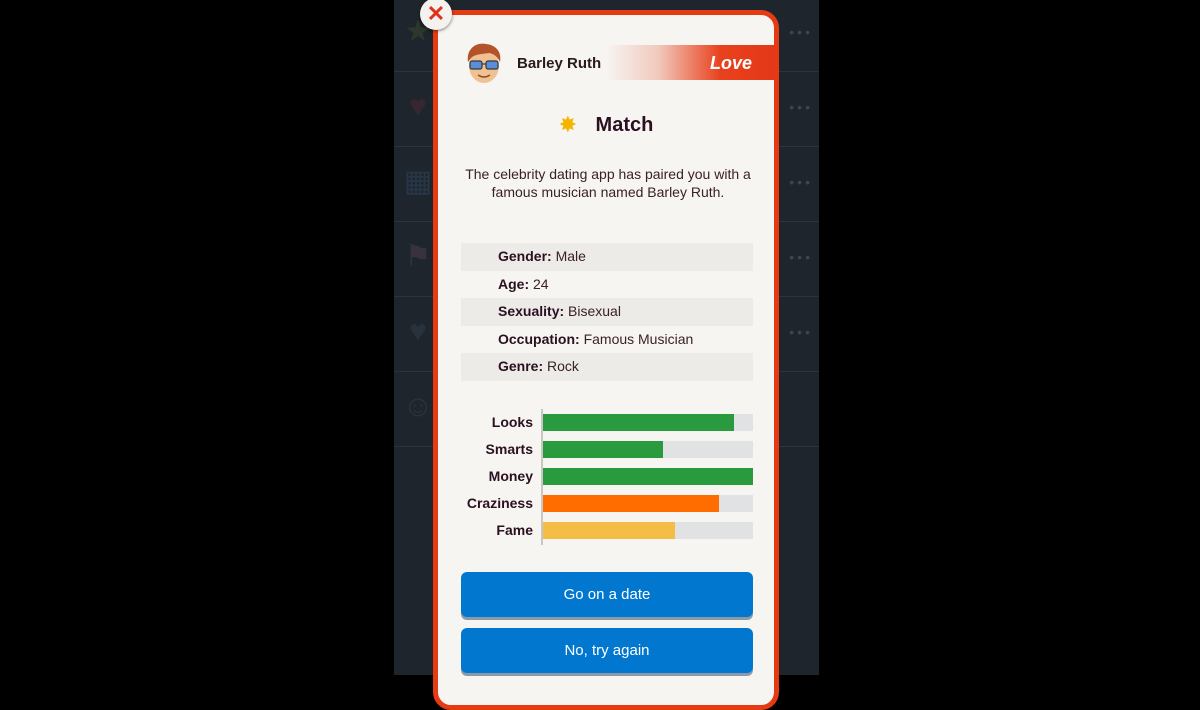  Describe the element at coordinates (436, 13) in the screenshot. I see `close-icon: ✕` at that location.